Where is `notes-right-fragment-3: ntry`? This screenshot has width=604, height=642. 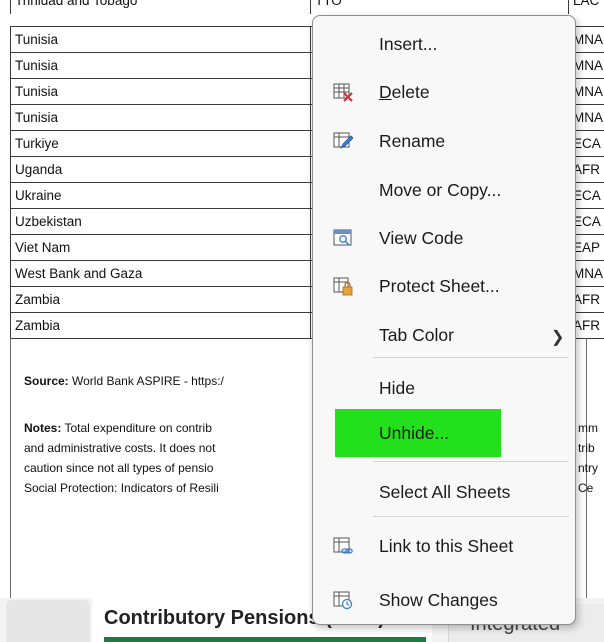 notes-right-fragment-3: ntry is located at coordinates (588, 468).